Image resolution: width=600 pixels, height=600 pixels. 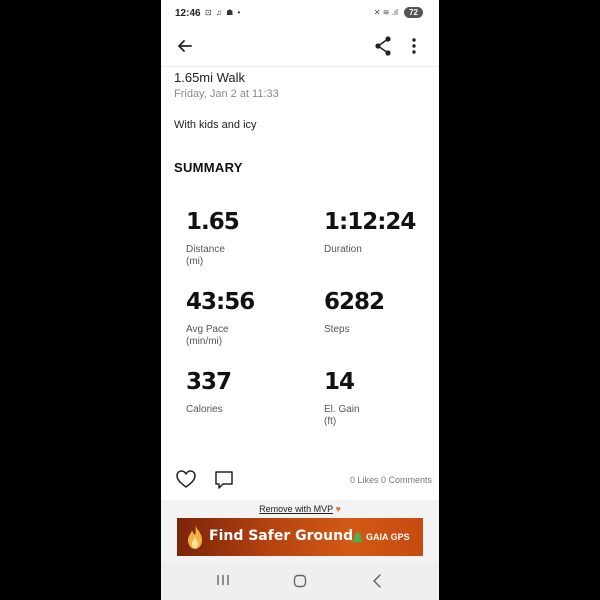 I want to click on stat-duration: 1:12:24 Duration, so click(x=381, y=232).